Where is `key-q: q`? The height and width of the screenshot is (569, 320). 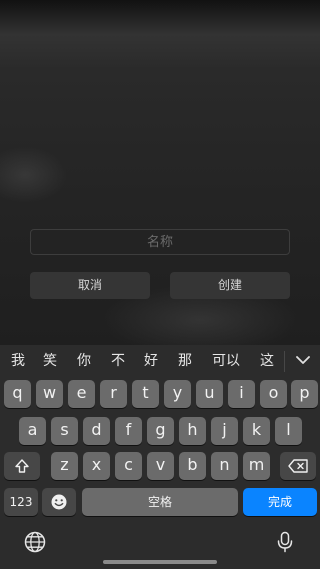
key-q: q is located at coordinates (17, 394).